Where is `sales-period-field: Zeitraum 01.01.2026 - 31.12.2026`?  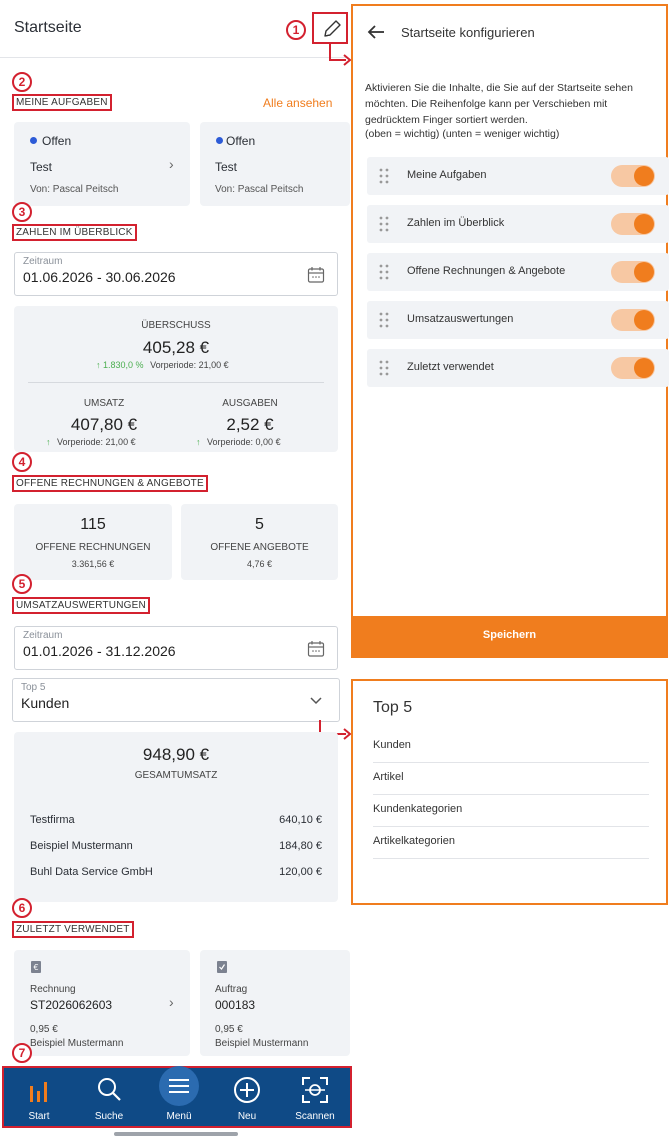 sales-period-field: Zeitraum 01.01.2026 - 31.12.2026 is located at coordinates (176, 648).